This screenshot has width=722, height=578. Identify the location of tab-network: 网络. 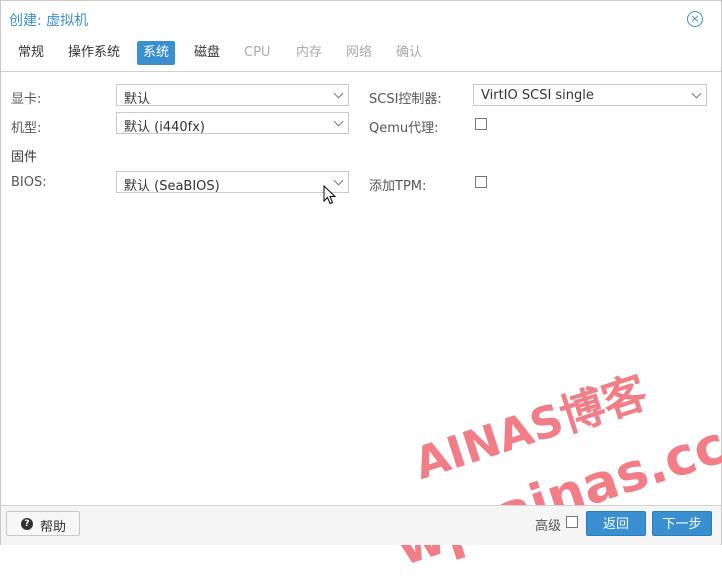
(359, 52).